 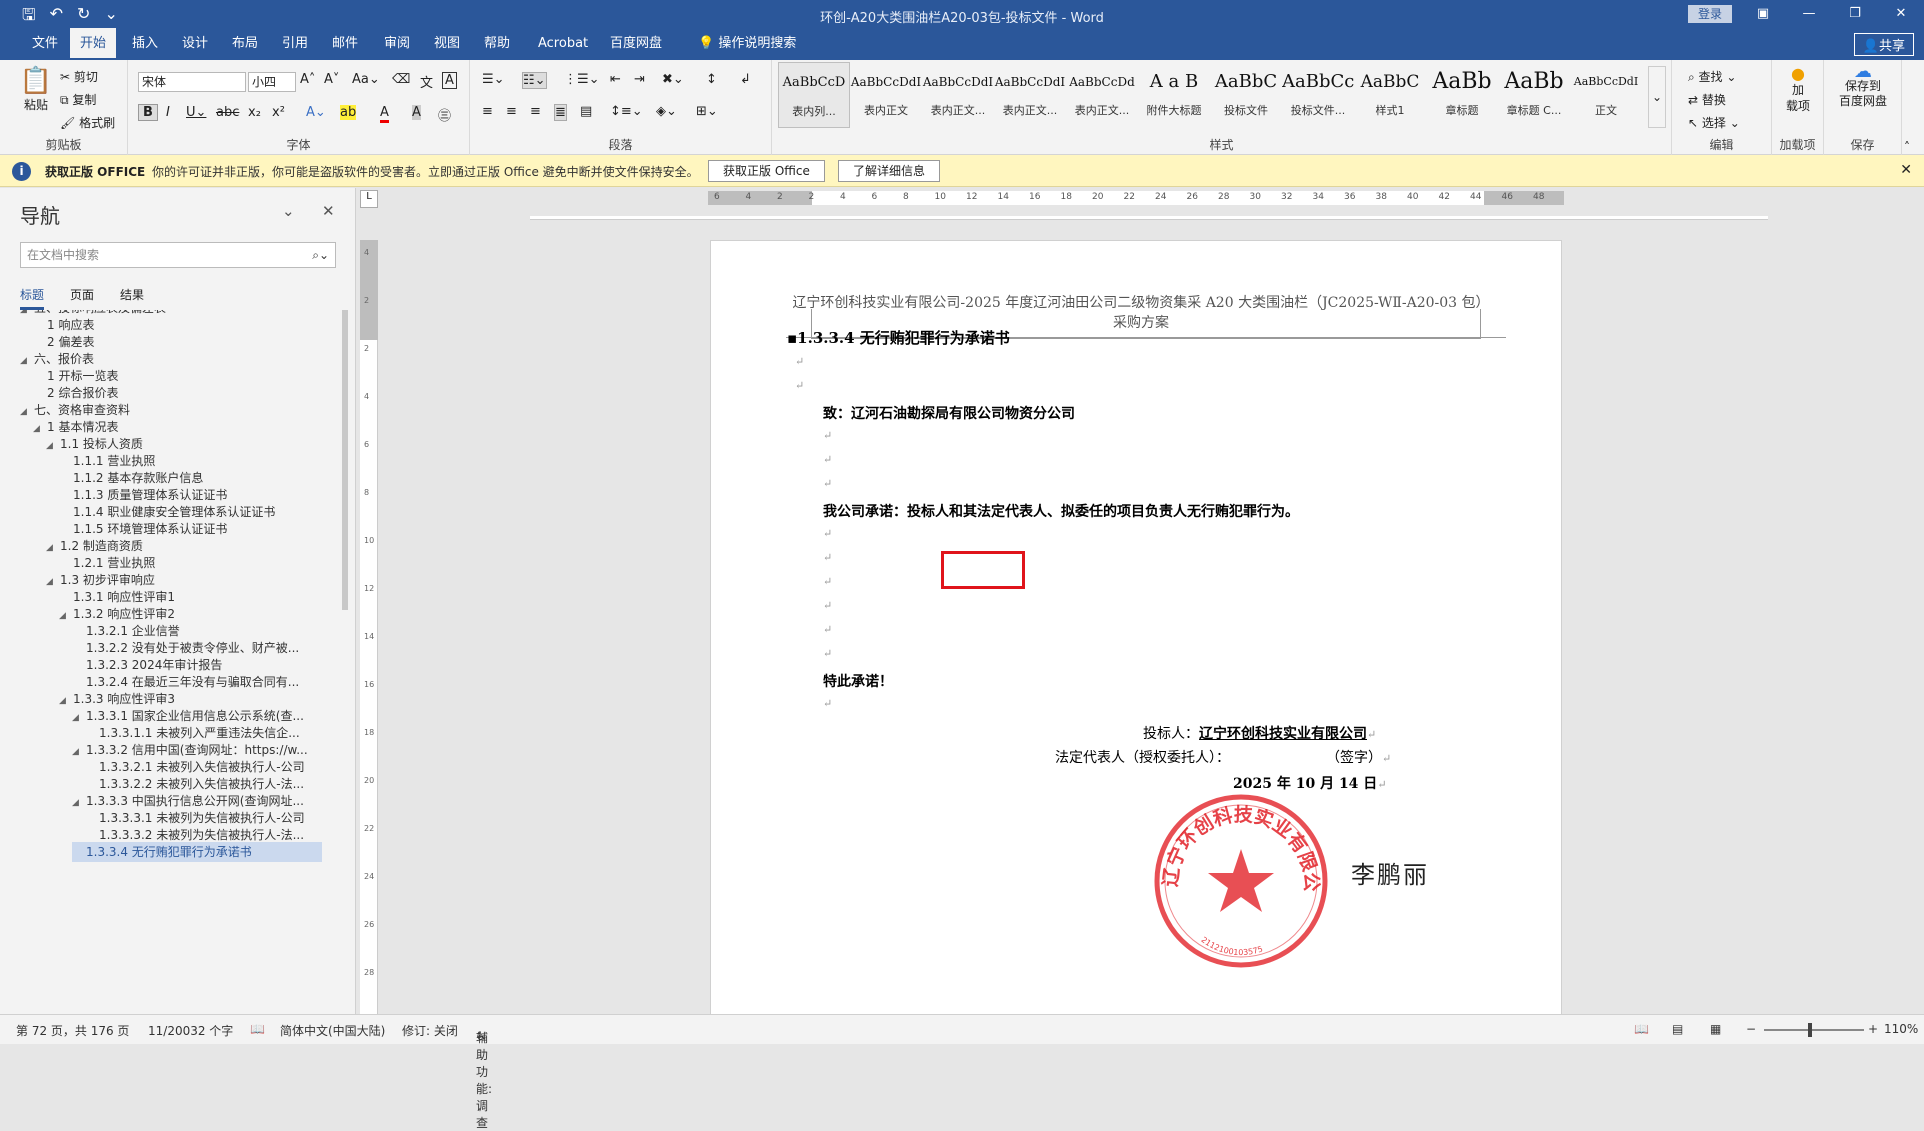 I want to click on login-button: 登录, so click(x=1710, y=14).